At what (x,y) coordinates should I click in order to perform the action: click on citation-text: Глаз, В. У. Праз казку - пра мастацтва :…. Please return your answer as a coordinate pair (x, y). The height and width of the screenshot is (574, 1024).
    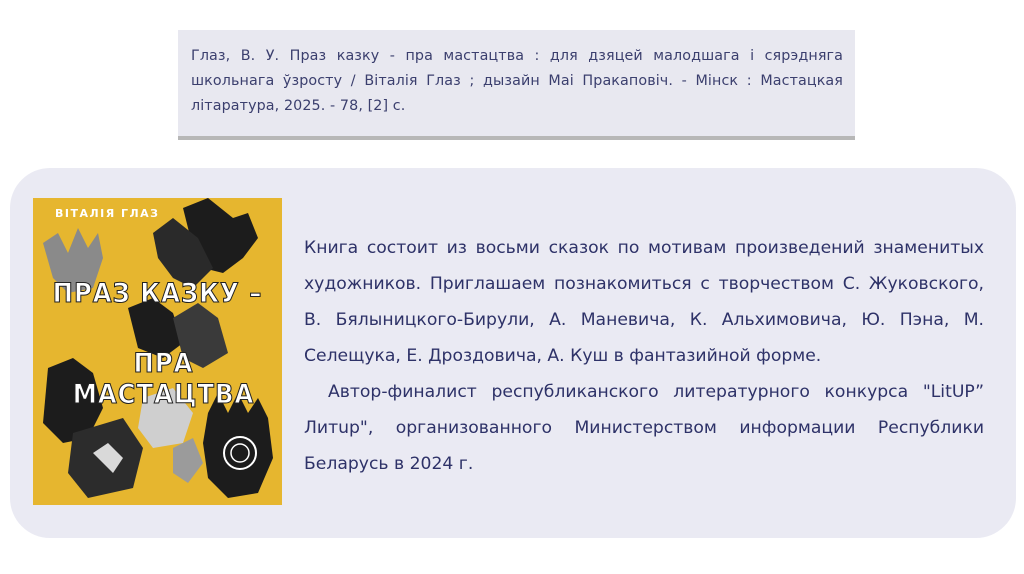
    Looking at the image, I should click on (517, 81).